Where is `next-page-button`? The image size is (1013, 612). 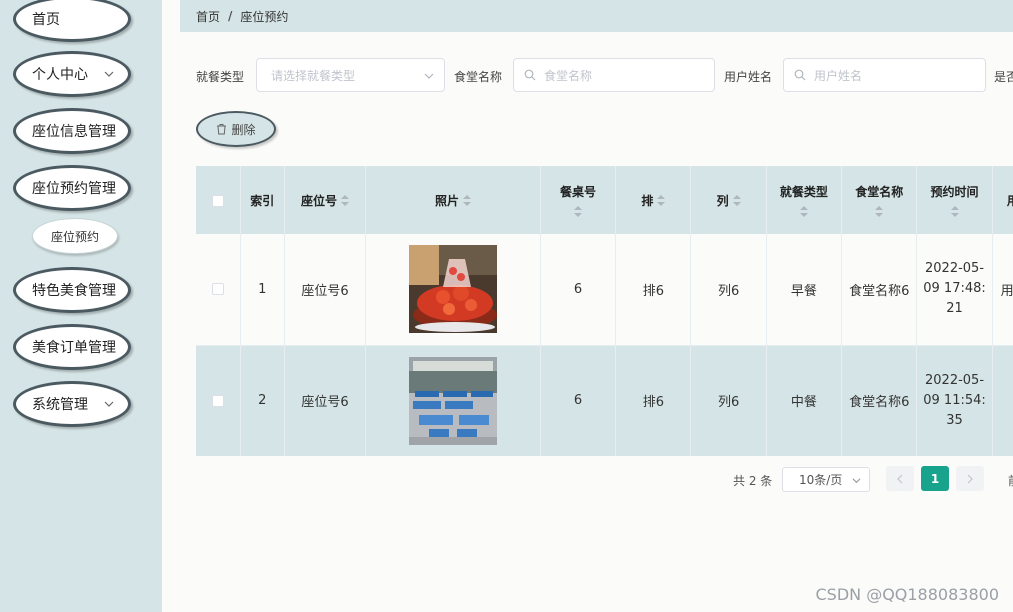 next-page-button is located at coordinates (970, 478).